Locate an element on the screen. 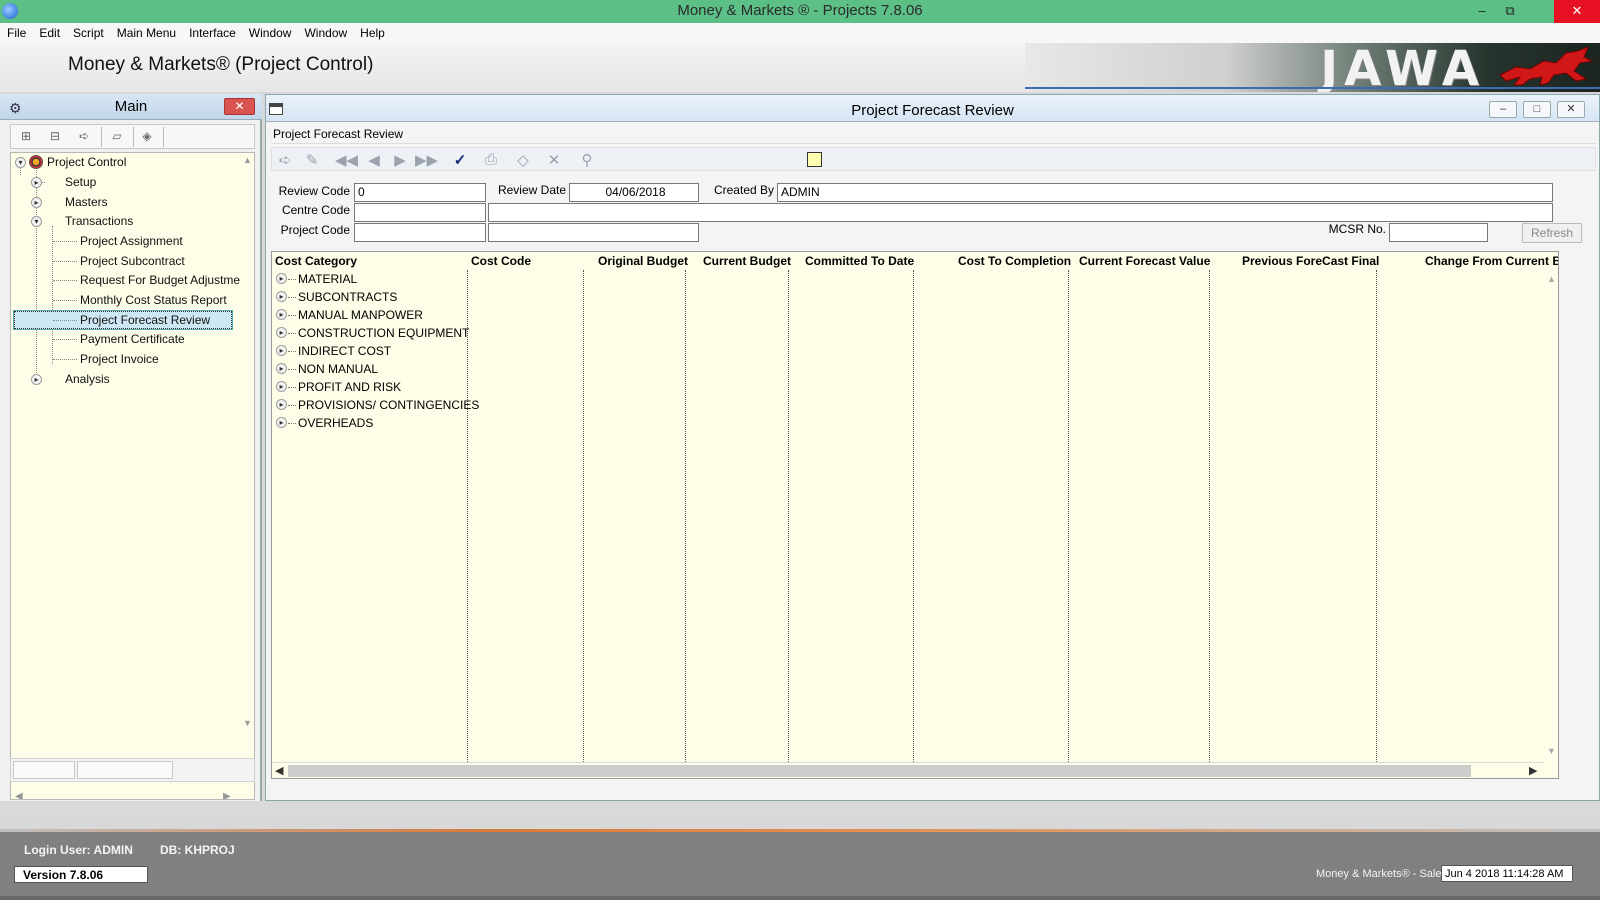 The width and height of the screenshot is (1600, 900). col-committed-to-date: Committed To Date is located at coordinates (859, 261).